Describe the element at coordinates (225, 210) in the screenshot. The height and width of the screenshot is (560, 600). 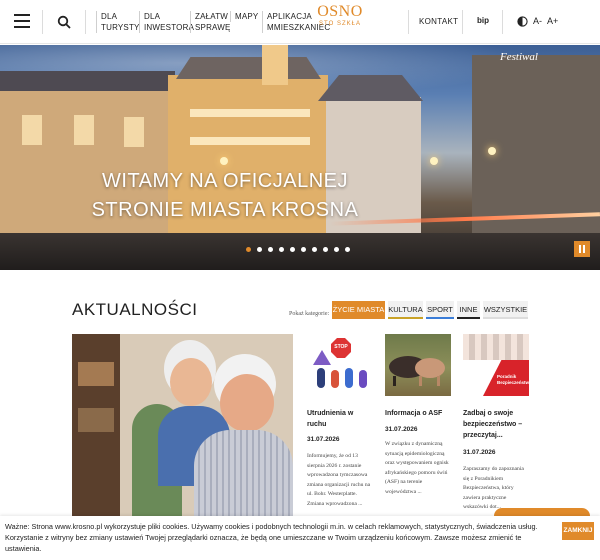
I see `hero-title-line2: STRONIE MIASTA KROSNA` at that location.